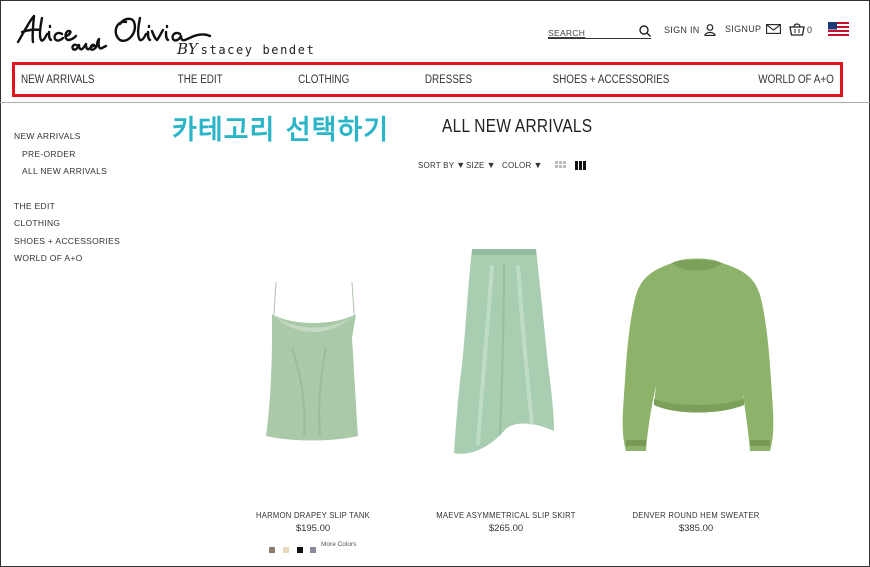 This screenshot has height=567, width=870. Describe the element at coordinates (797, 29) in the screenshot. I see `cart-icon` at that location.